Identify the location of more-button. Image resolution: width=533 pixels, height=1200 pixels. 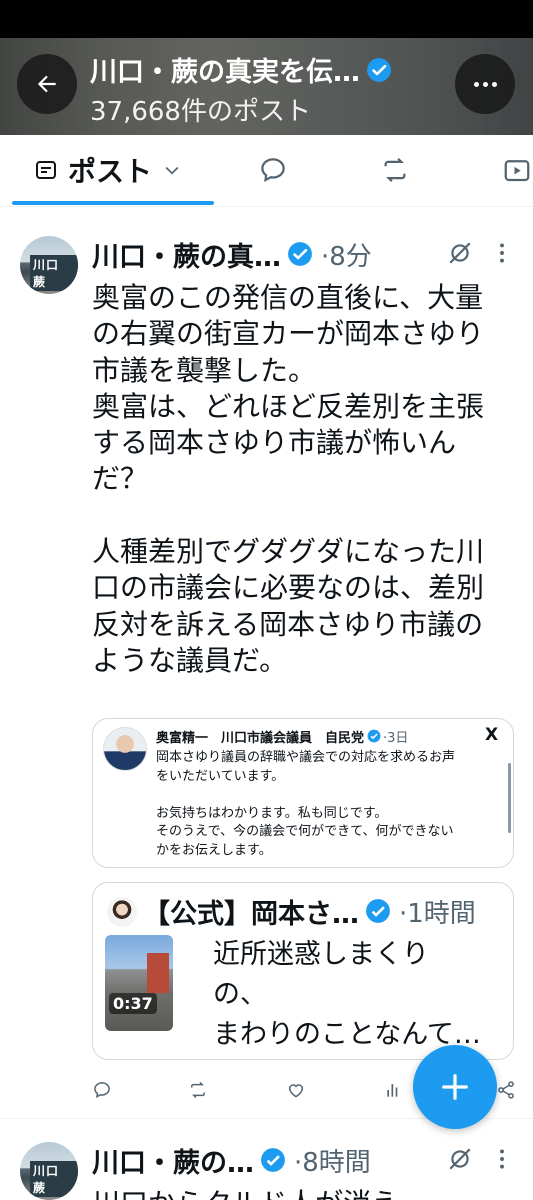
(485, 84).